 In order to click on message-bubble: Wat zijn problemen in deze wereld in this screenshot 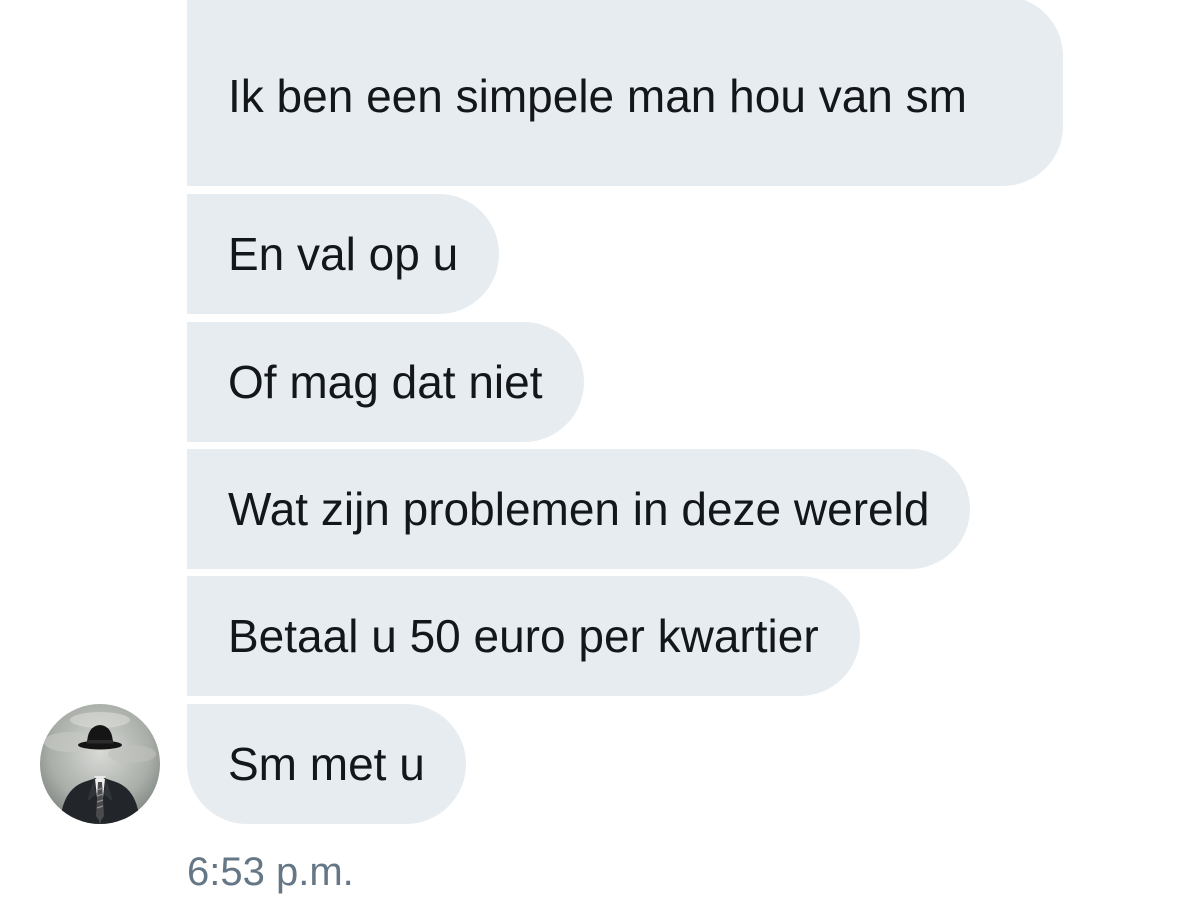, I will do `click(579, 509)`.